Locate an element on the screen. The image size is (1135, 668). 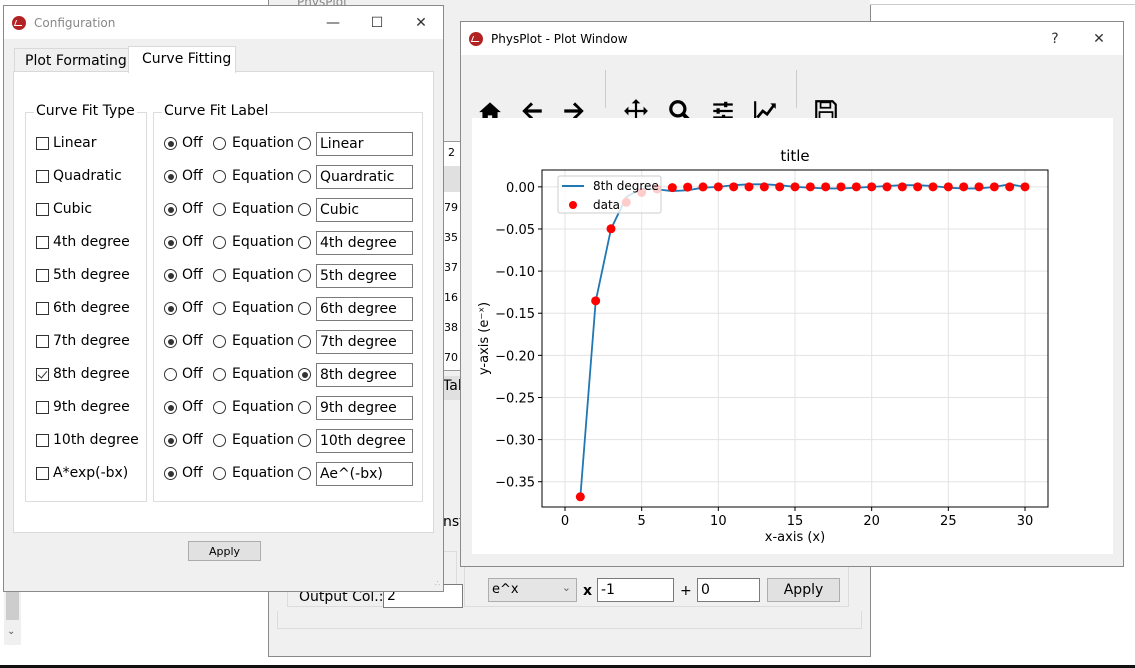
custom-label-input: Ae^(-bx) is located at coordinates (364, 474).